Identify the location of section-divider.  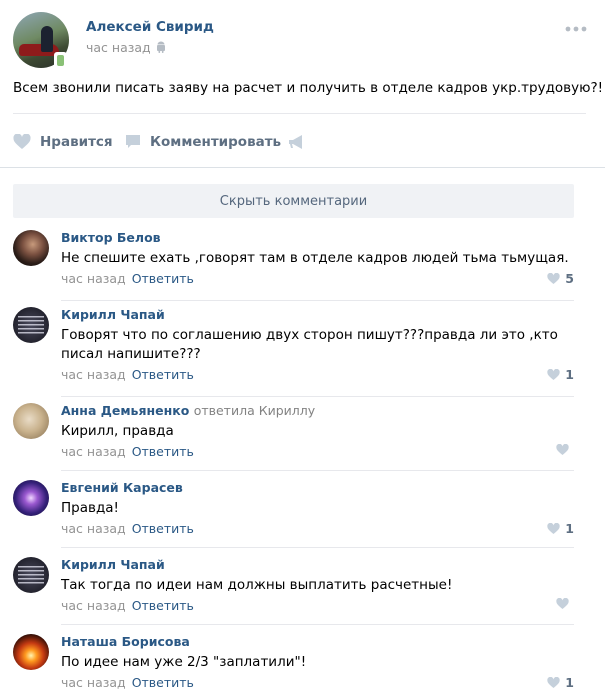
(302, 167).